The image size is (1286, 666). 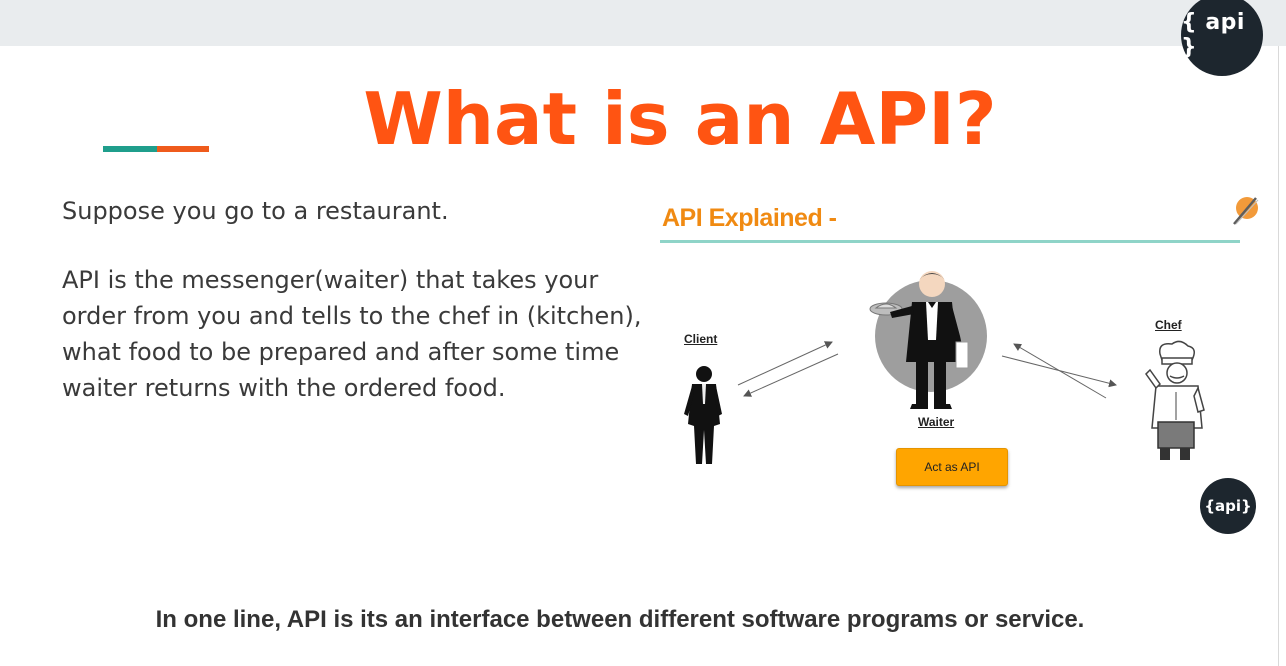 I want to click on client-label: Client, so click(x=701, y=339).